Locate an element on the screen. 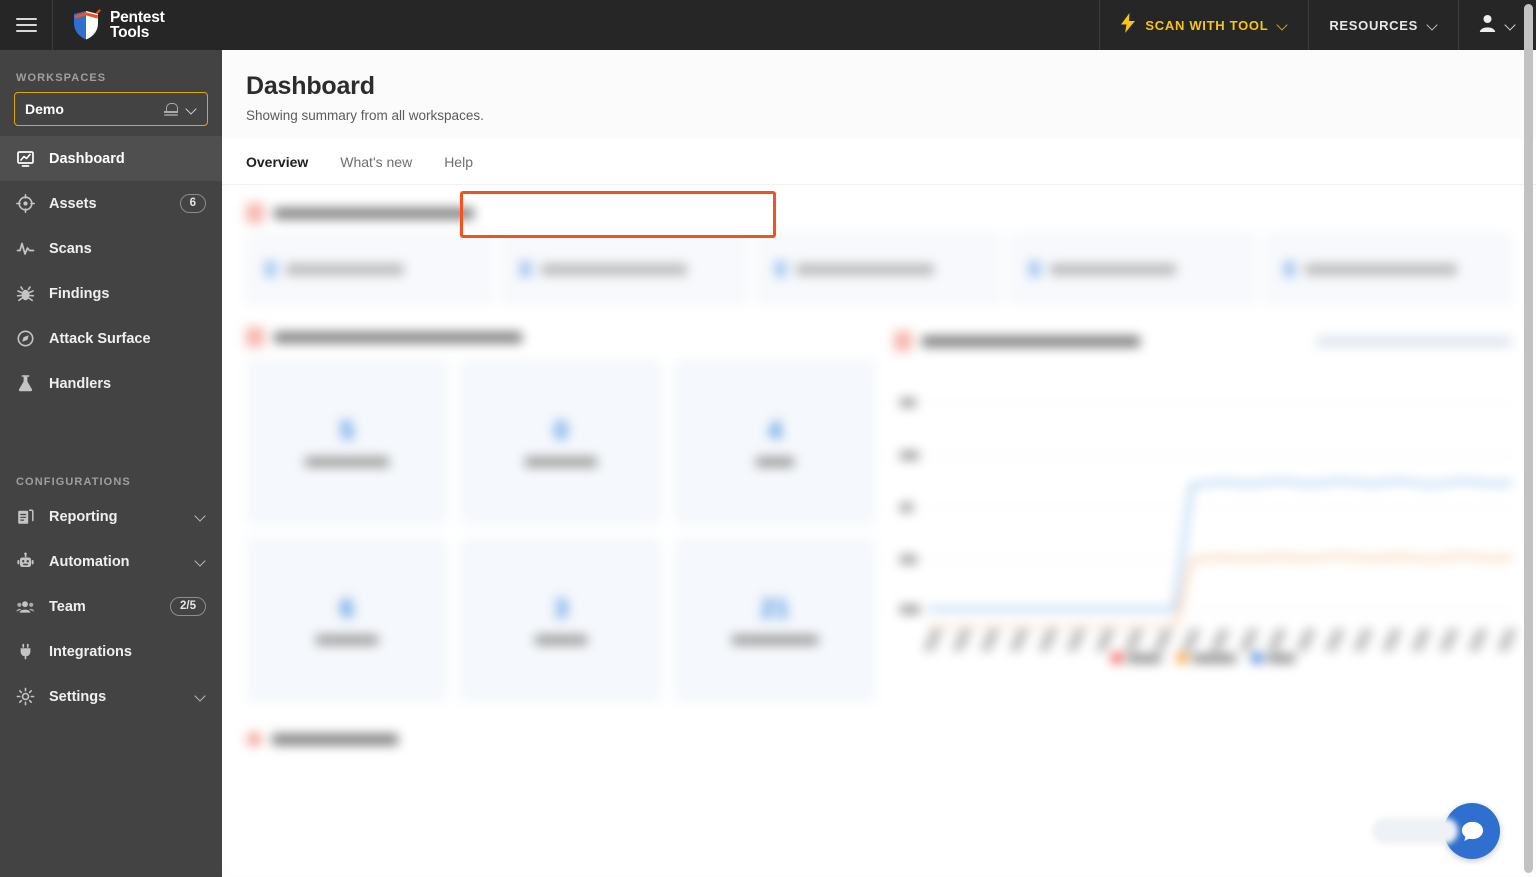  sidebar-item-attack-surface: Attack Surface is located at coordinates (111, 338).